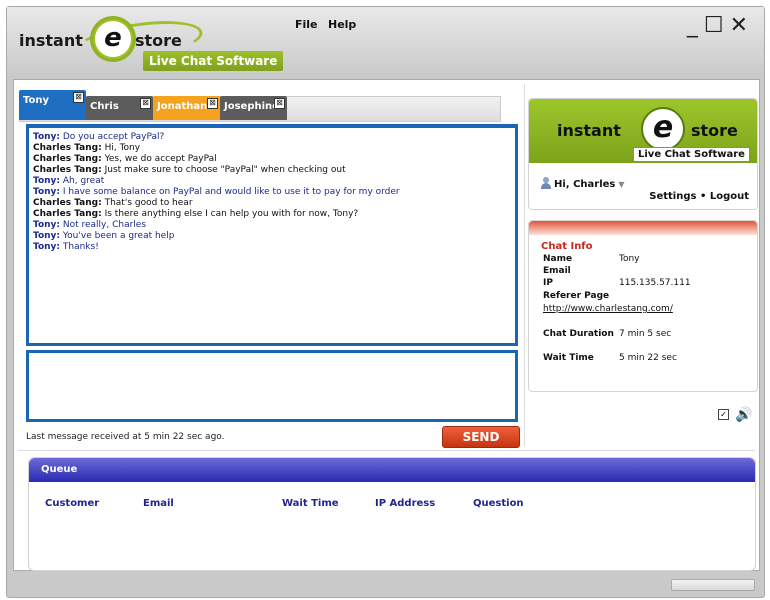  I want to click on queue-header-bar: Queue, so click(392, 470).